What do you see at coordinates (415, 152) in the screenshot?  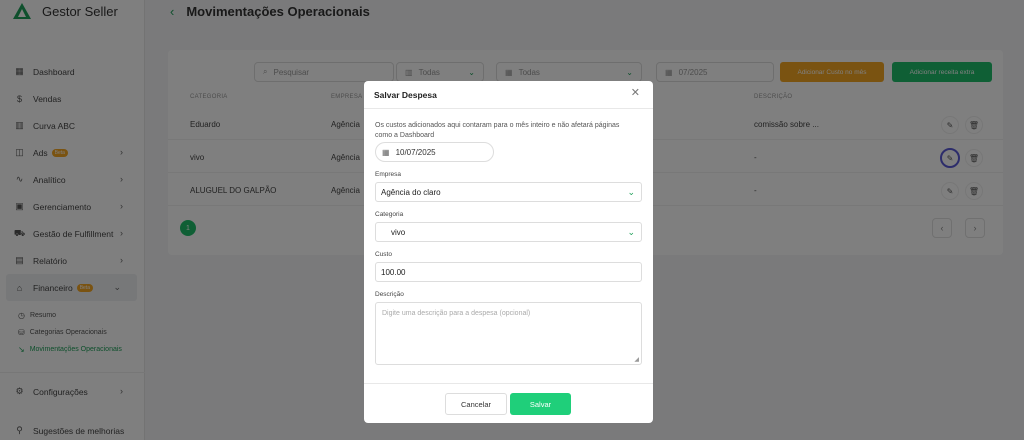 I see `date-value: 10/07/2025` at bounding box center [415, 152].